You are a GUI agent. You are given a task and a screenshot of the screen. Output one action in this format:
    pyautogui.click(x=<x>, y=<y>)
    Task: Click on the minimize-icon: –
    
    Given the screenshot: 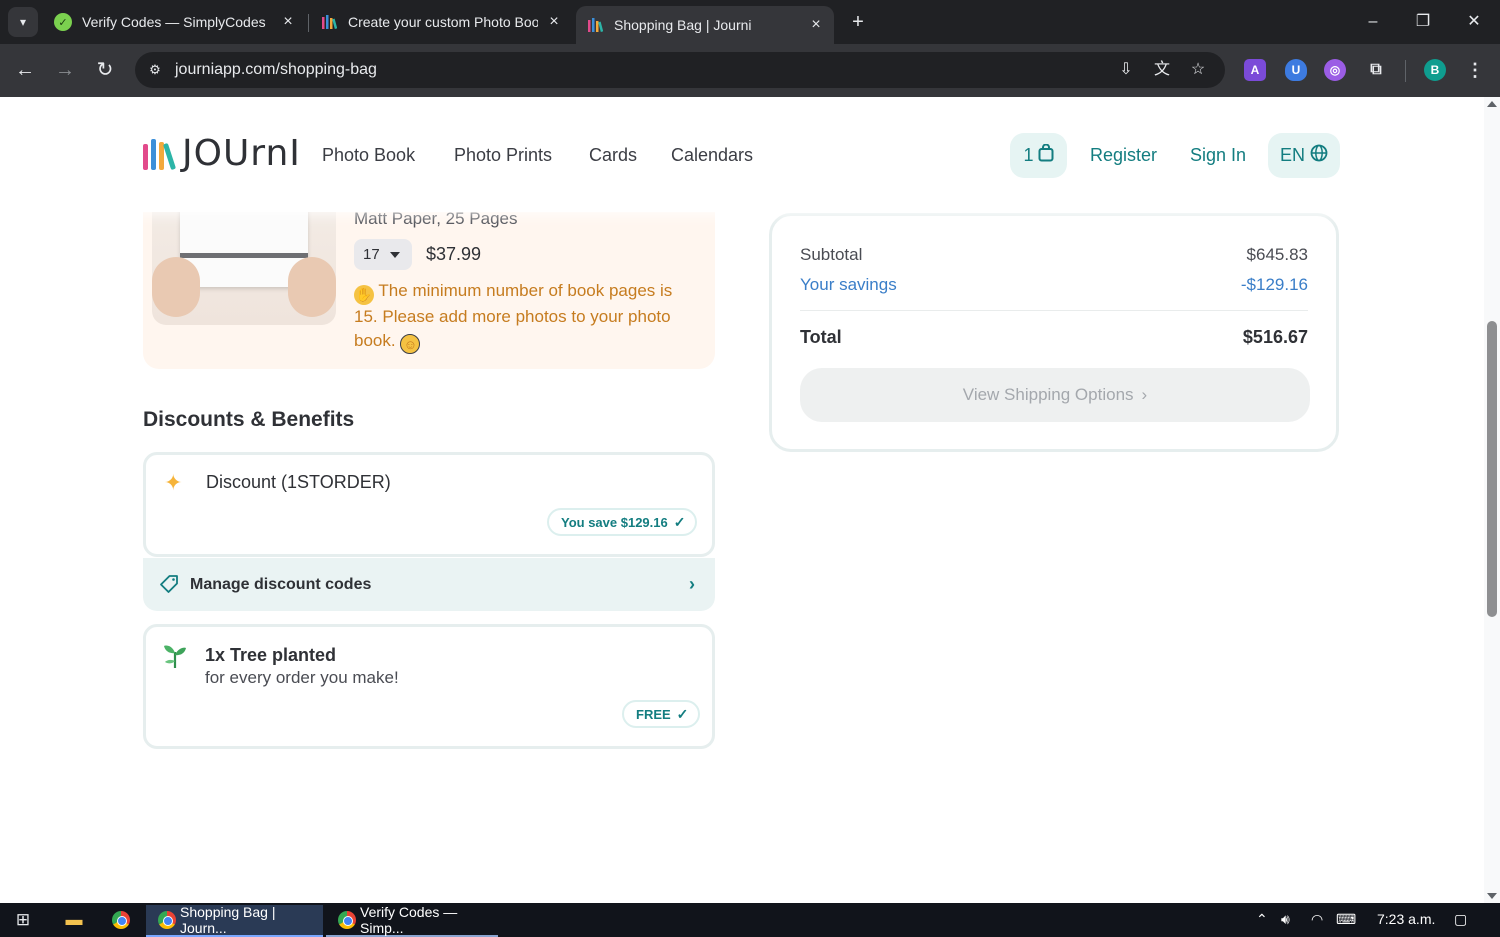 What is the action you would take?
    pyautogui.click(x=1373, y=22)
    